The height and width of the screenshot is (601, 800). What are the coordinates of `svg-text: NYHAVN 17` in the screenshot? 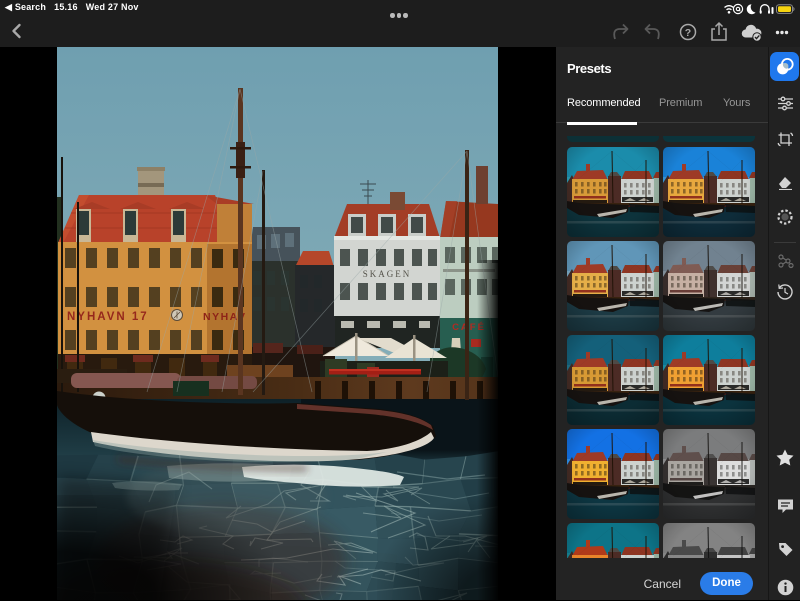 It's located at (108, 317).